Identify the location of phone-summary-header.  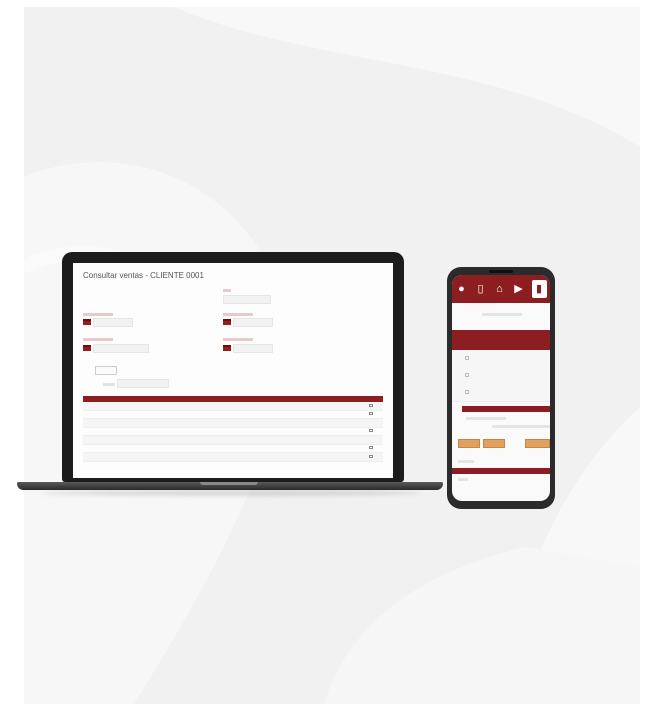
(501, 471).